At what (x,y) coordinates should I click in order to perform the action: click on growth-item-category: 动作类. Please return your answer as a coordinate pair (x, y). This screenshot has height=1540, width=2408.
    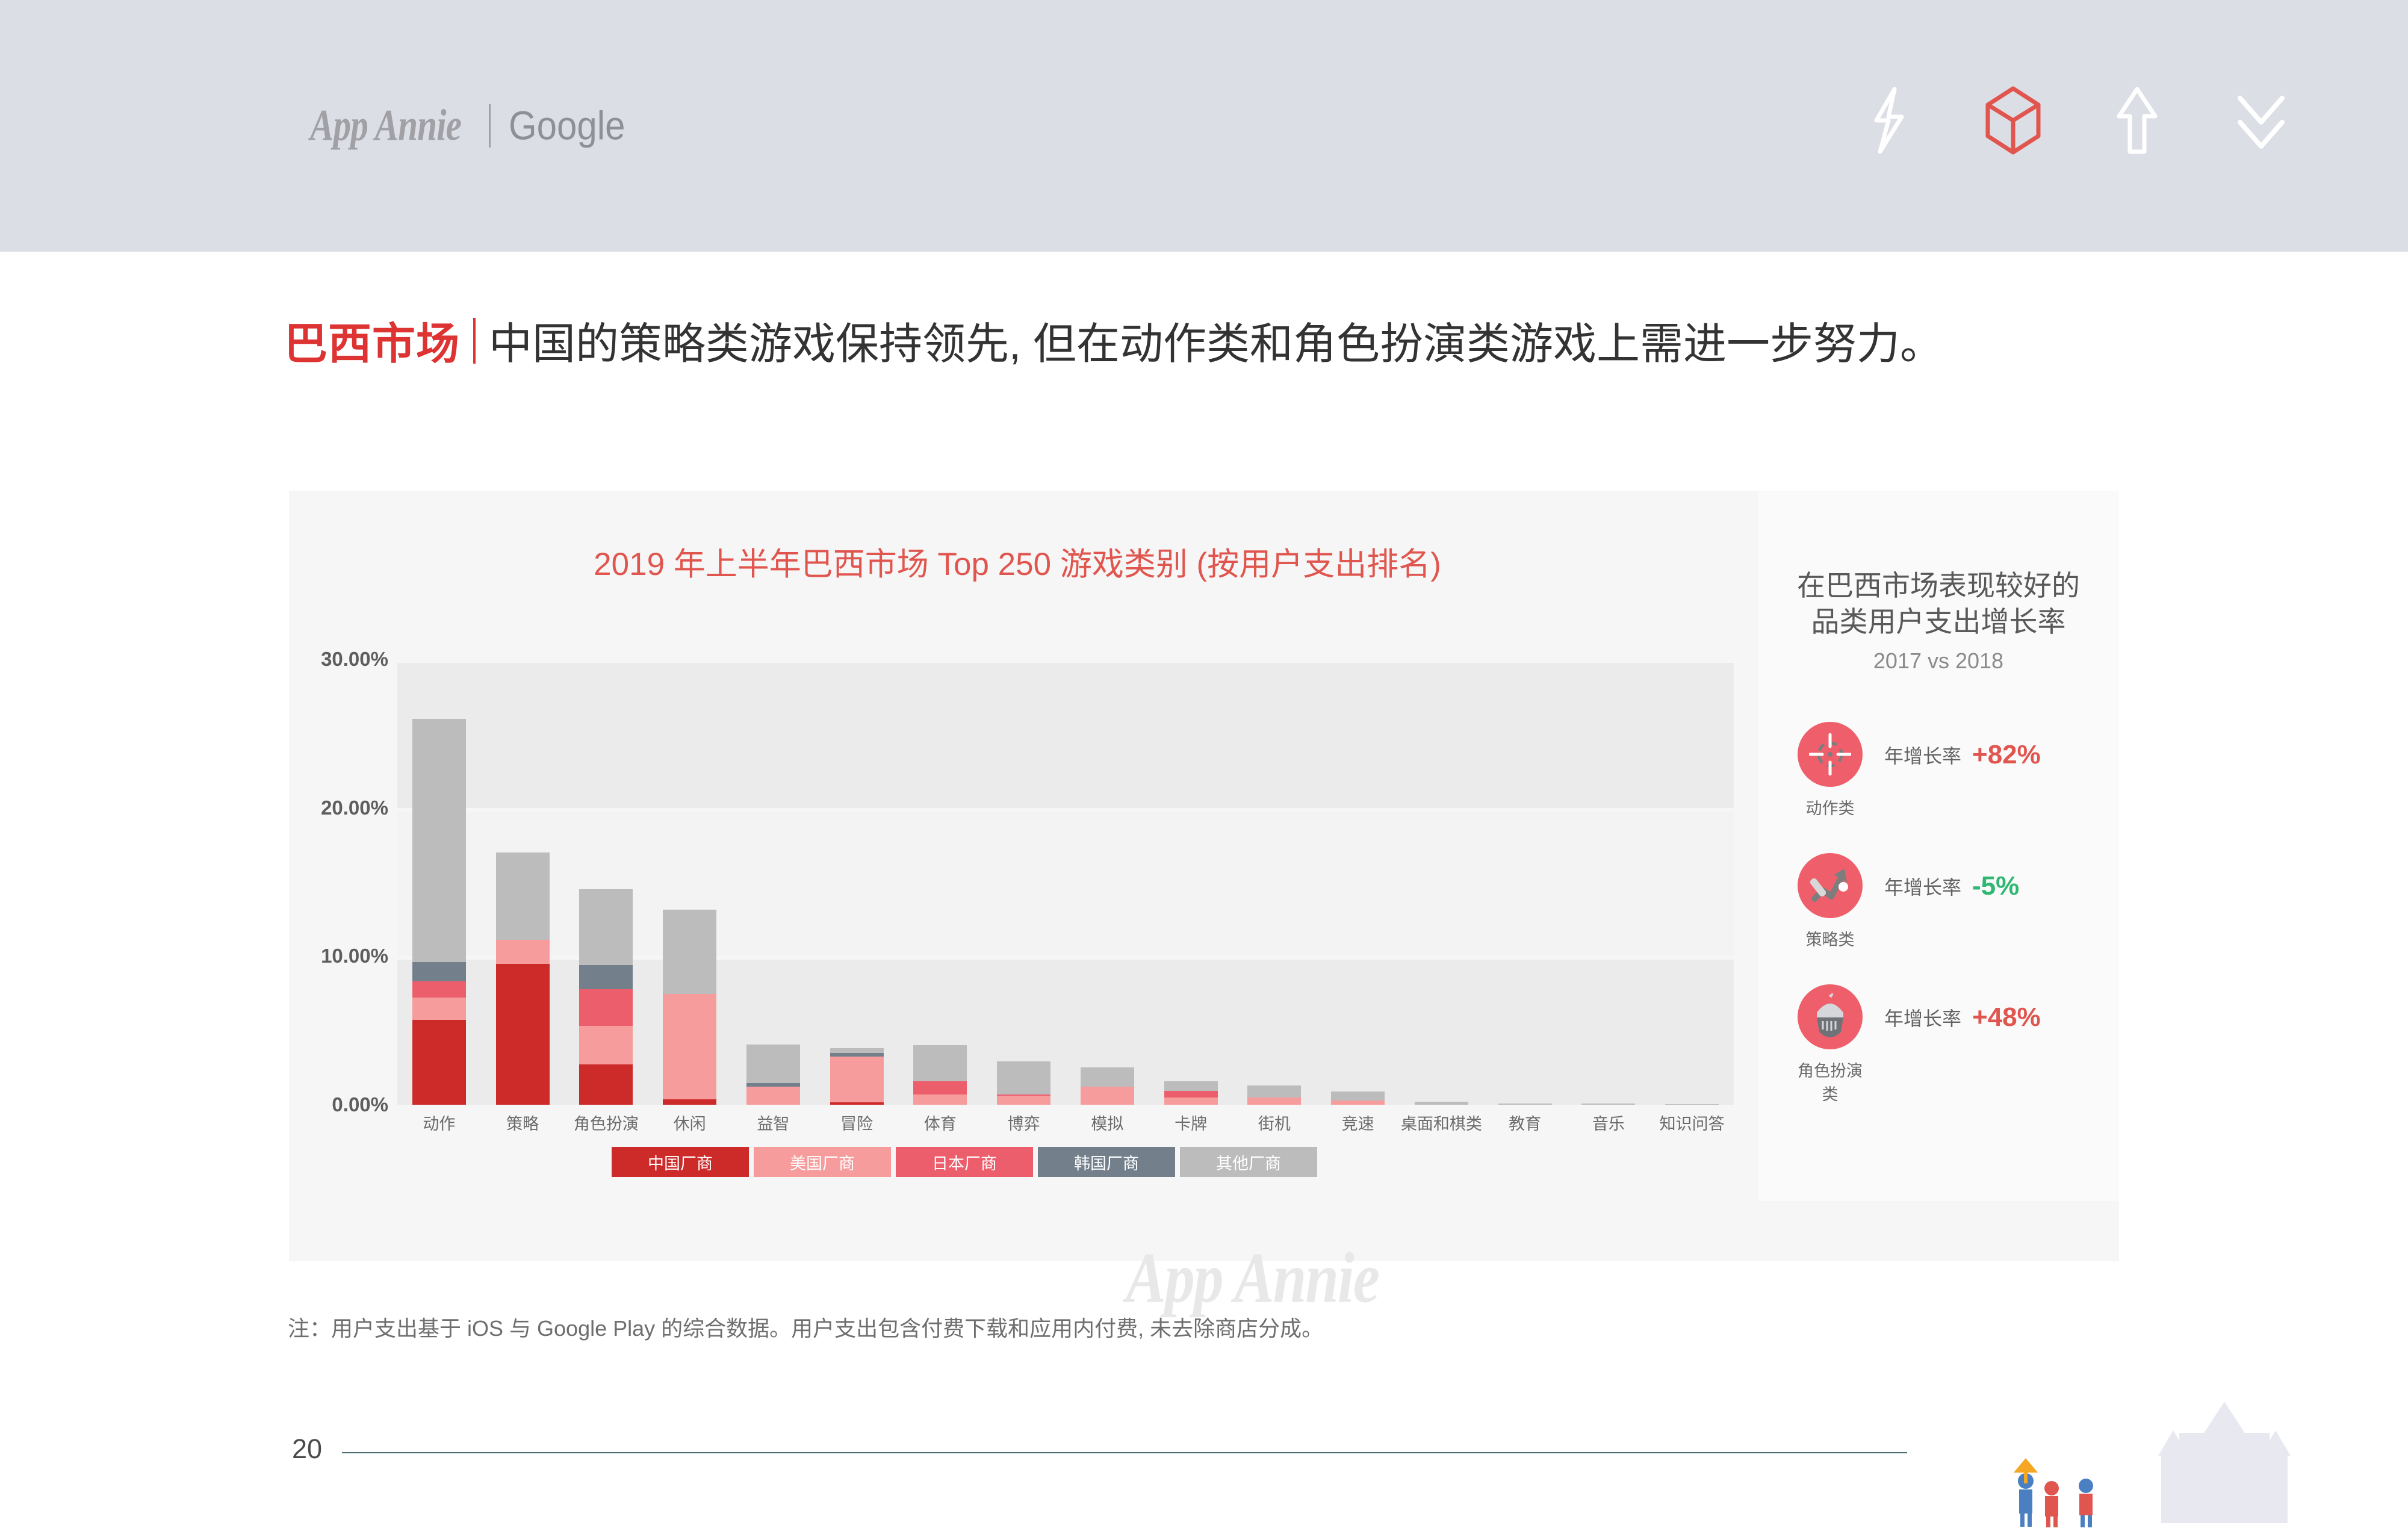
    Looking at the image, I should click on (1830, 808).